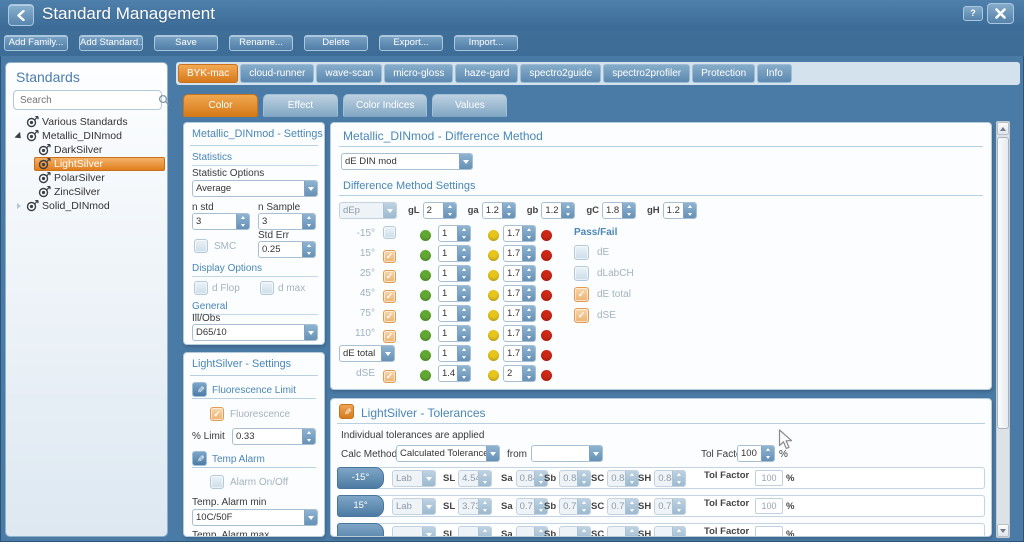 This screenshot has height=542, width=1024. Describe the element at coordinates (221, 221) in the screenshot. I see `n-std-spinner: 3` at that location.